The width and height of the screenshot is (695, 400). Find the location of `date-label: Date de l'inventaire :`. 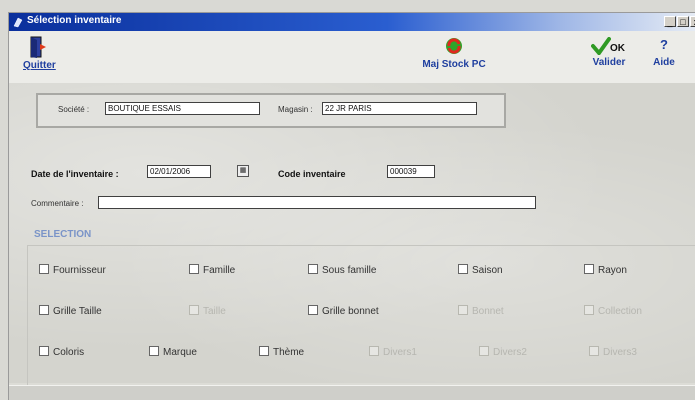

date-label: Date de l'inventaire : is located at coordinates (75, 174).